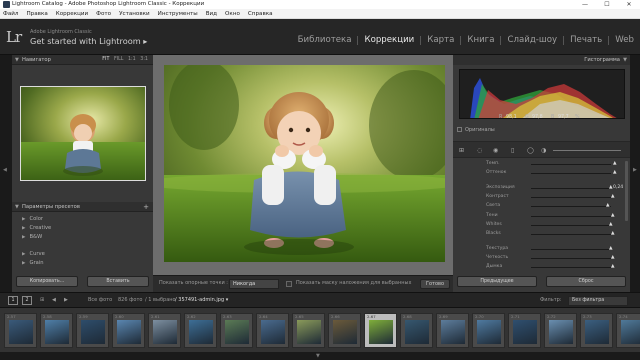 The height and width of the screenshot is (360, 640). What do you see at coordinates (20, 330) in the screenshot?
I see `filmstrip-thumbnail: 2-57` at bounding box center [20, 330].